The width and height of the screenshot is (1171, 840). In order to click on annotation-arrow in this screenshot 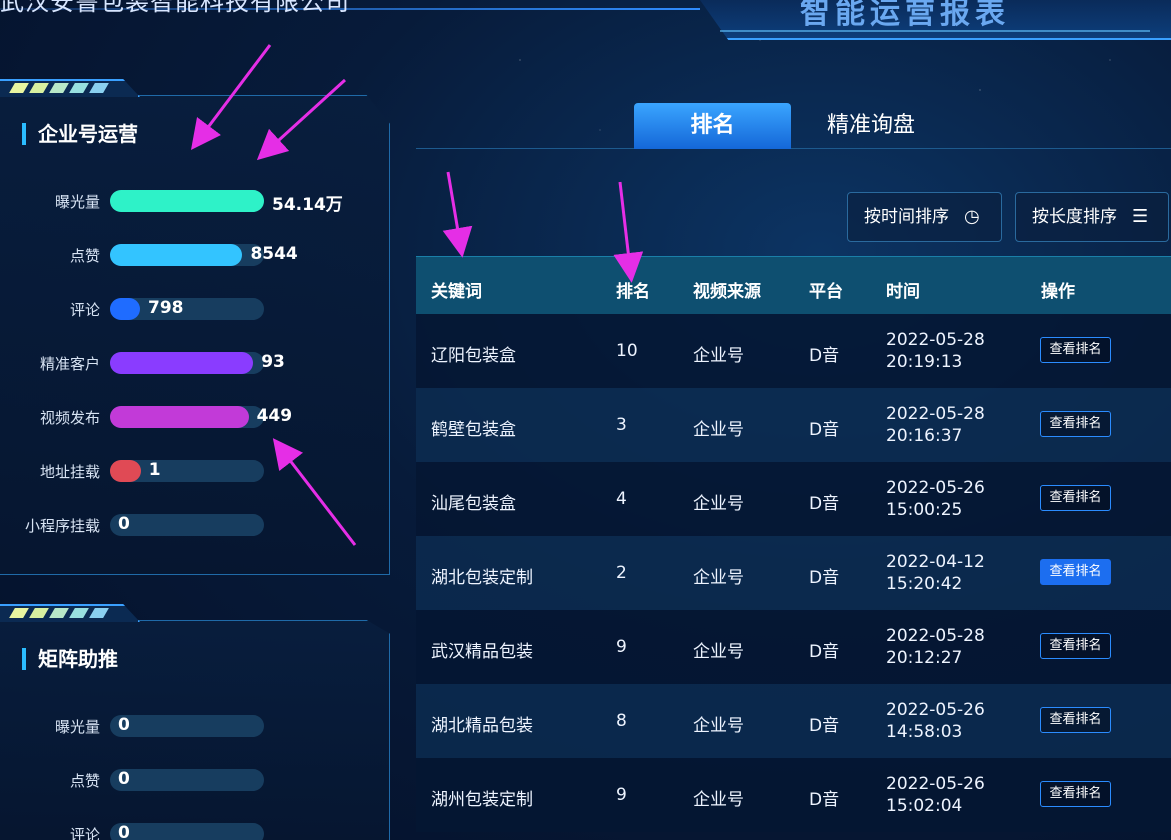, I will do `click(457, 214)`.